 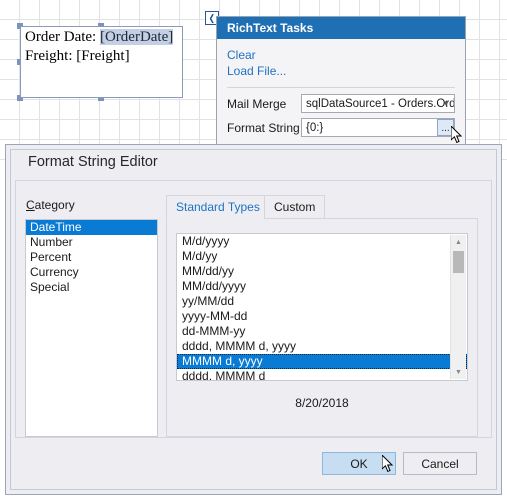 I want to click on tab-standard-types: Standard Types, so click(x=218, y=207).